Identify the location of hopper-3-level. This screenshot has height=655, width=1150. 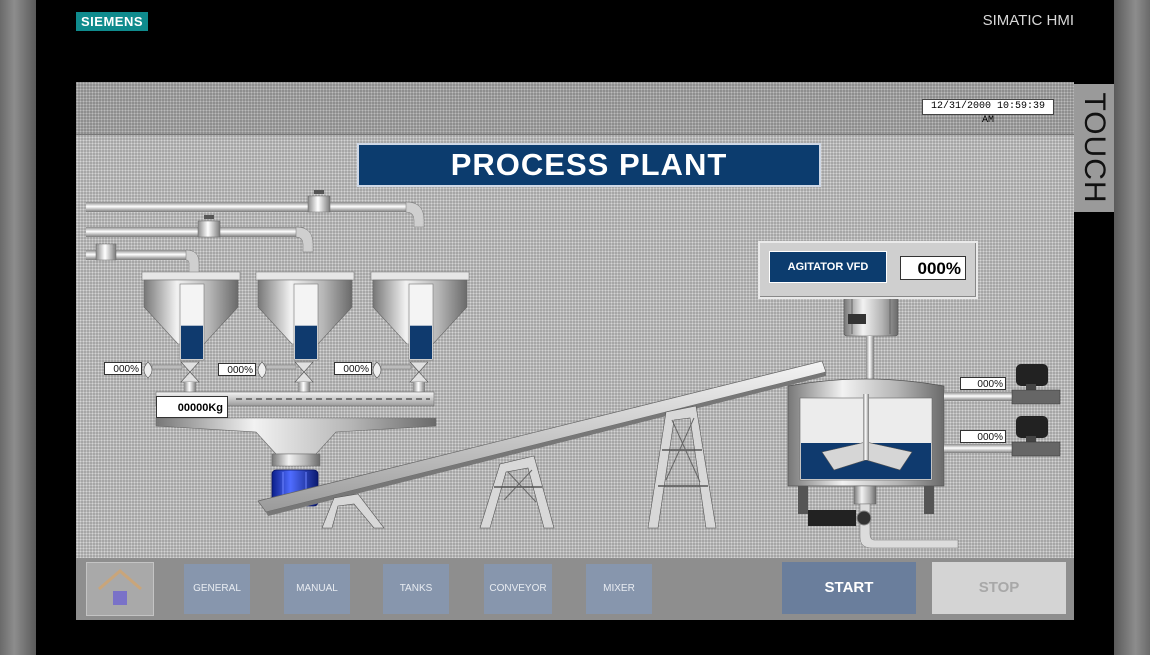
(421, 342).